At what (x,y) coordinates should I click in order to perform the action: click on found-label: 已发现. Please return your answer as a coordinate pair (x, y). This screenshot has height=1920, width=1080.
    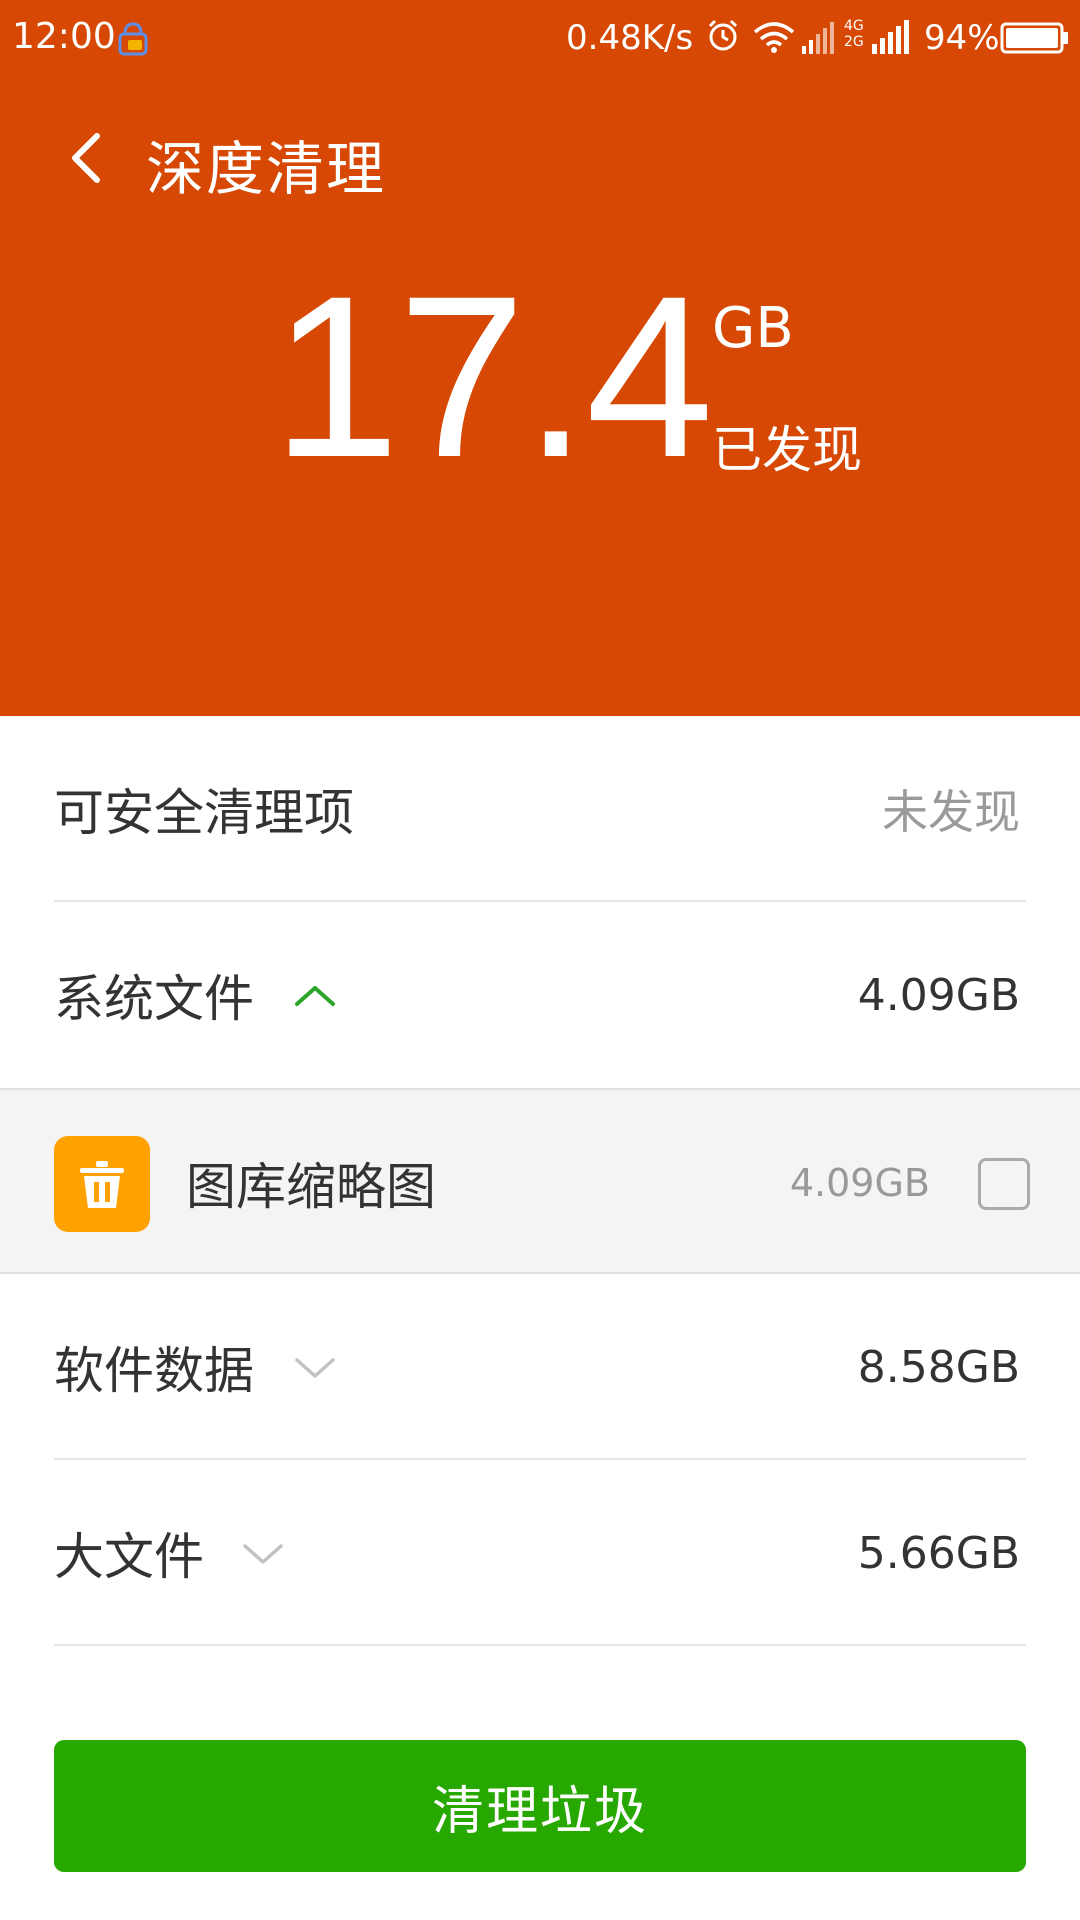
    Looking at the image, I should click on (787, 450).